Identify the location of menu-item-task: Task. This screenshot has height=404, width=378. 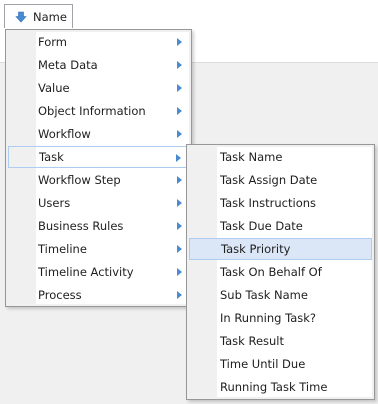
(98, 157).